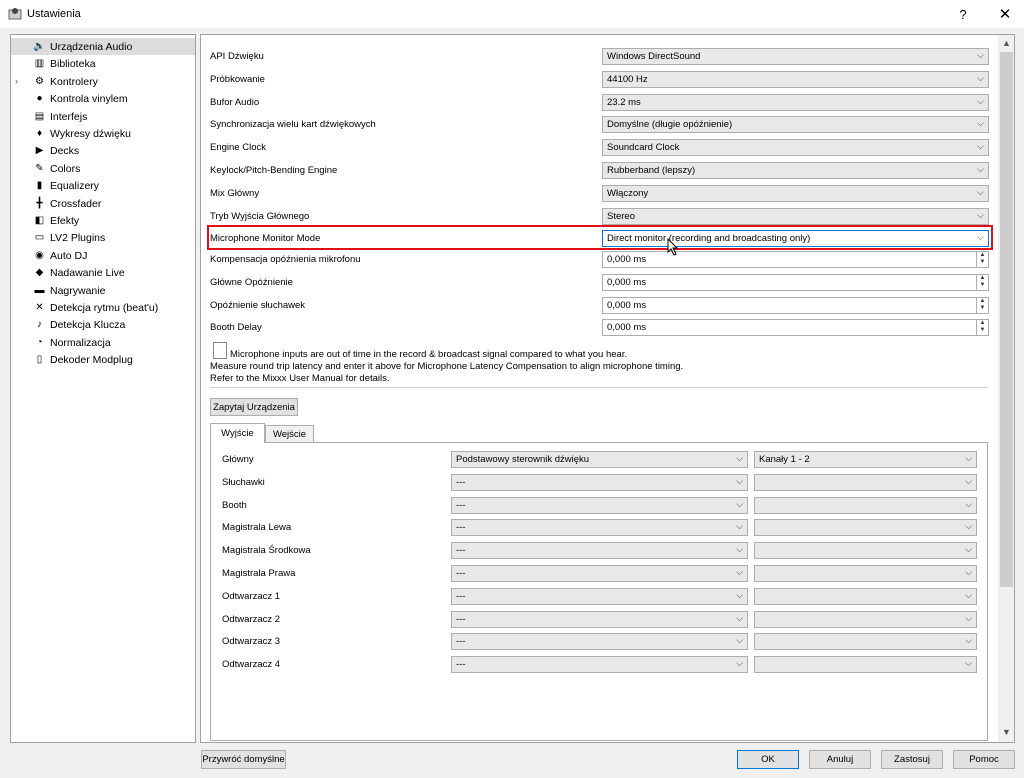 Image resolution: width=1024 pixels, height=778 pixels. I want to click on output-device-combo: Podstawowy sterownik dźwięku ⌵, so click(599, 459).